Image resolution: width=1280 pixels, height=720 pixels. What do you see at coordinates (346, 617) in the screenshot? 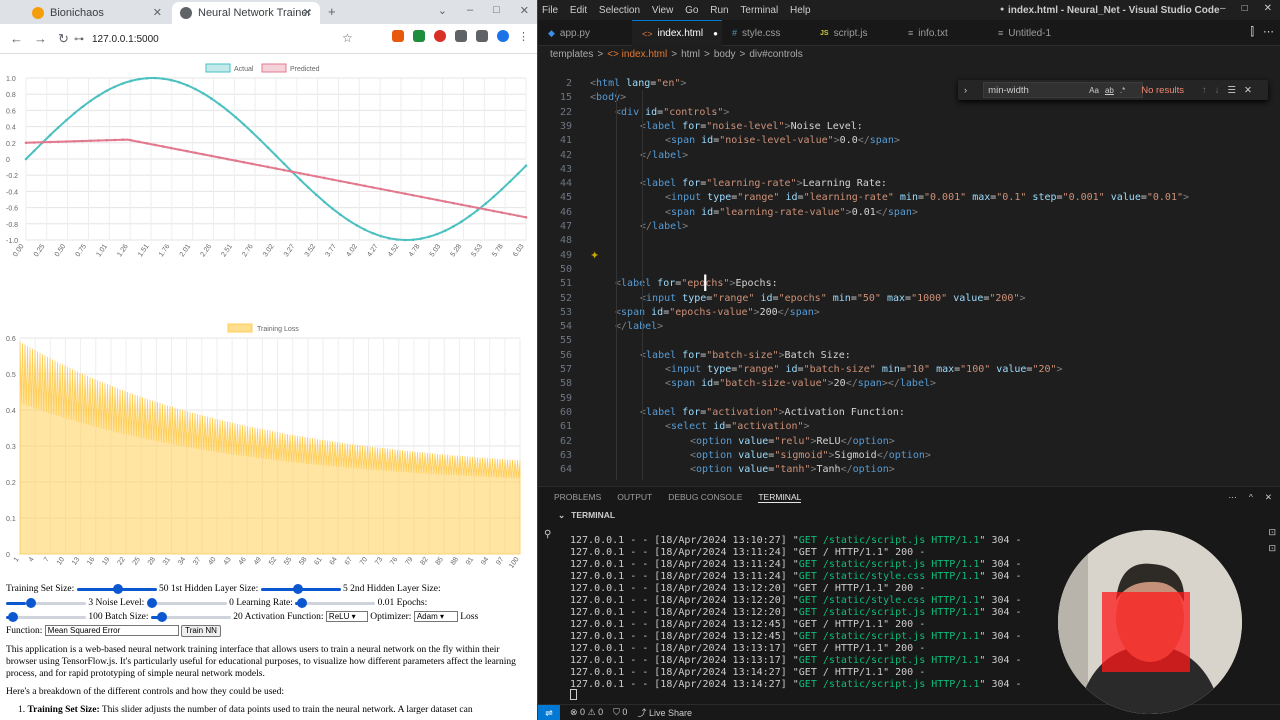
I see `activation-select: ReLU ▾` at bounding box center [346, 617].